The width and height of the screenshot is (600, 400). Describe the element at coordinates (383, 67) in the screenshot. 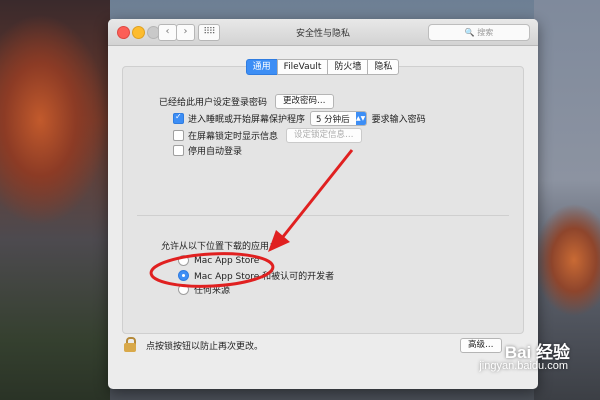

I see `tab-privacy: 隐私` at that location.